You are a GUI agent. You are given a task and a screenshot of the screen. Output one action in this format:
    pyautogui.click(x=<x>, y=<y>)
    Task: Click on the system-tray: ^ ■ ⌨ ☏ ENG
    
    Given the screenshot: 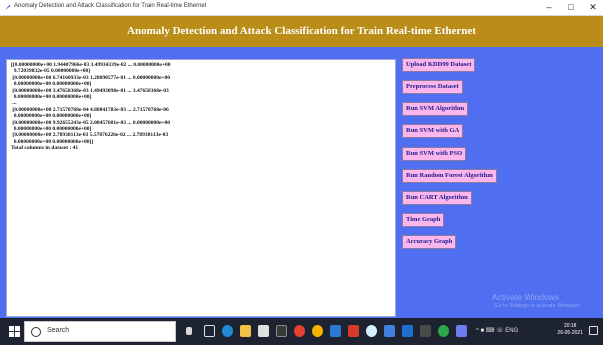 What is the action you would take?
    pyautogui.click(x=497, y=330)
    